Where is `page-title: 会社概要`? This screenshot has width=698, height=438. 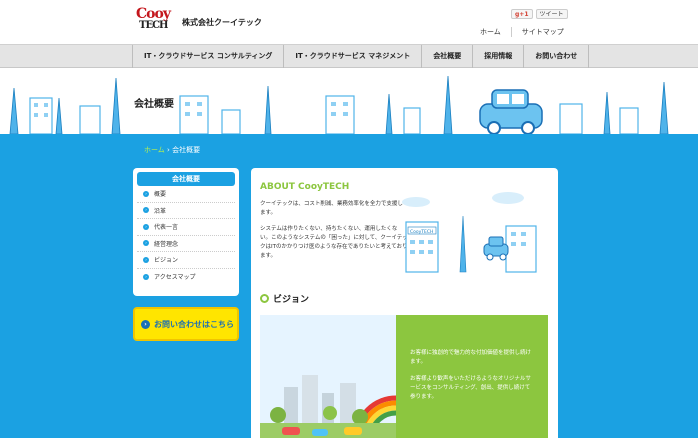
page-title: 会社概要 is located at coordinates (154, 102).